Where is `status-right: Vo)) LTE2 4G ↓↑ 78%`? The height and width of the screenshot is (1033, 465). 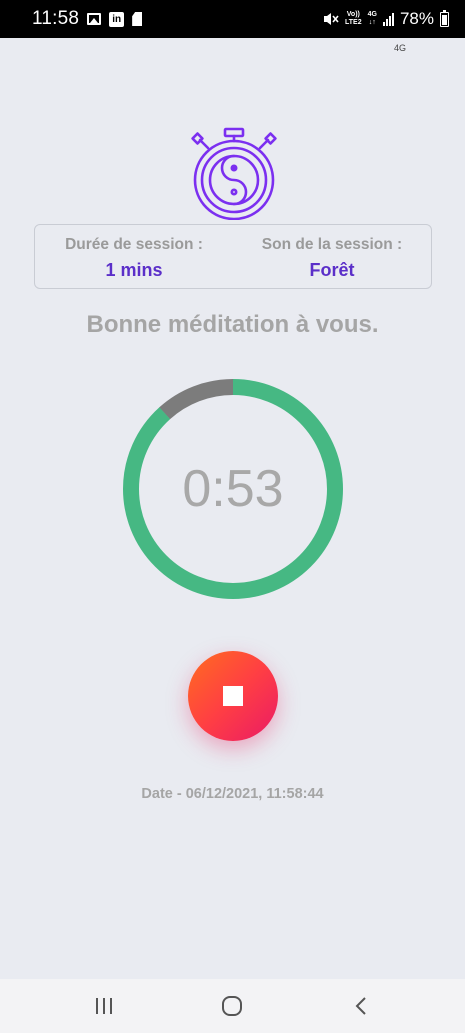
status-right: Vo)) LTE2 4G ↓↑ 78% is located at coordinates (386, 19).